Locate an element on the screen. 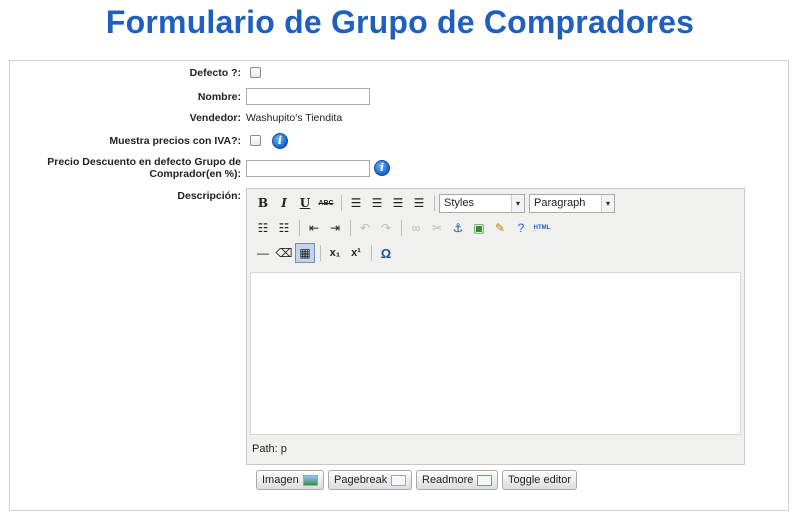 The height and width of the screenshot is (525, 800). paragraph-select-value: Paragraph is located at coordinates (560, 203).